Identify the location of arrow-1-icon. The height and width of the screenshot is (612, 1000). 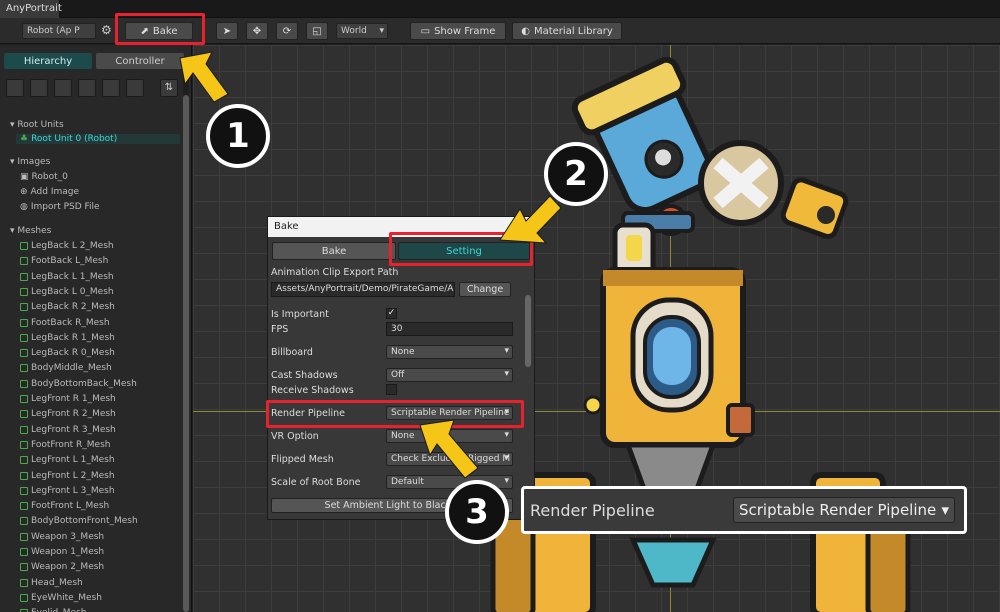
(204, 77).